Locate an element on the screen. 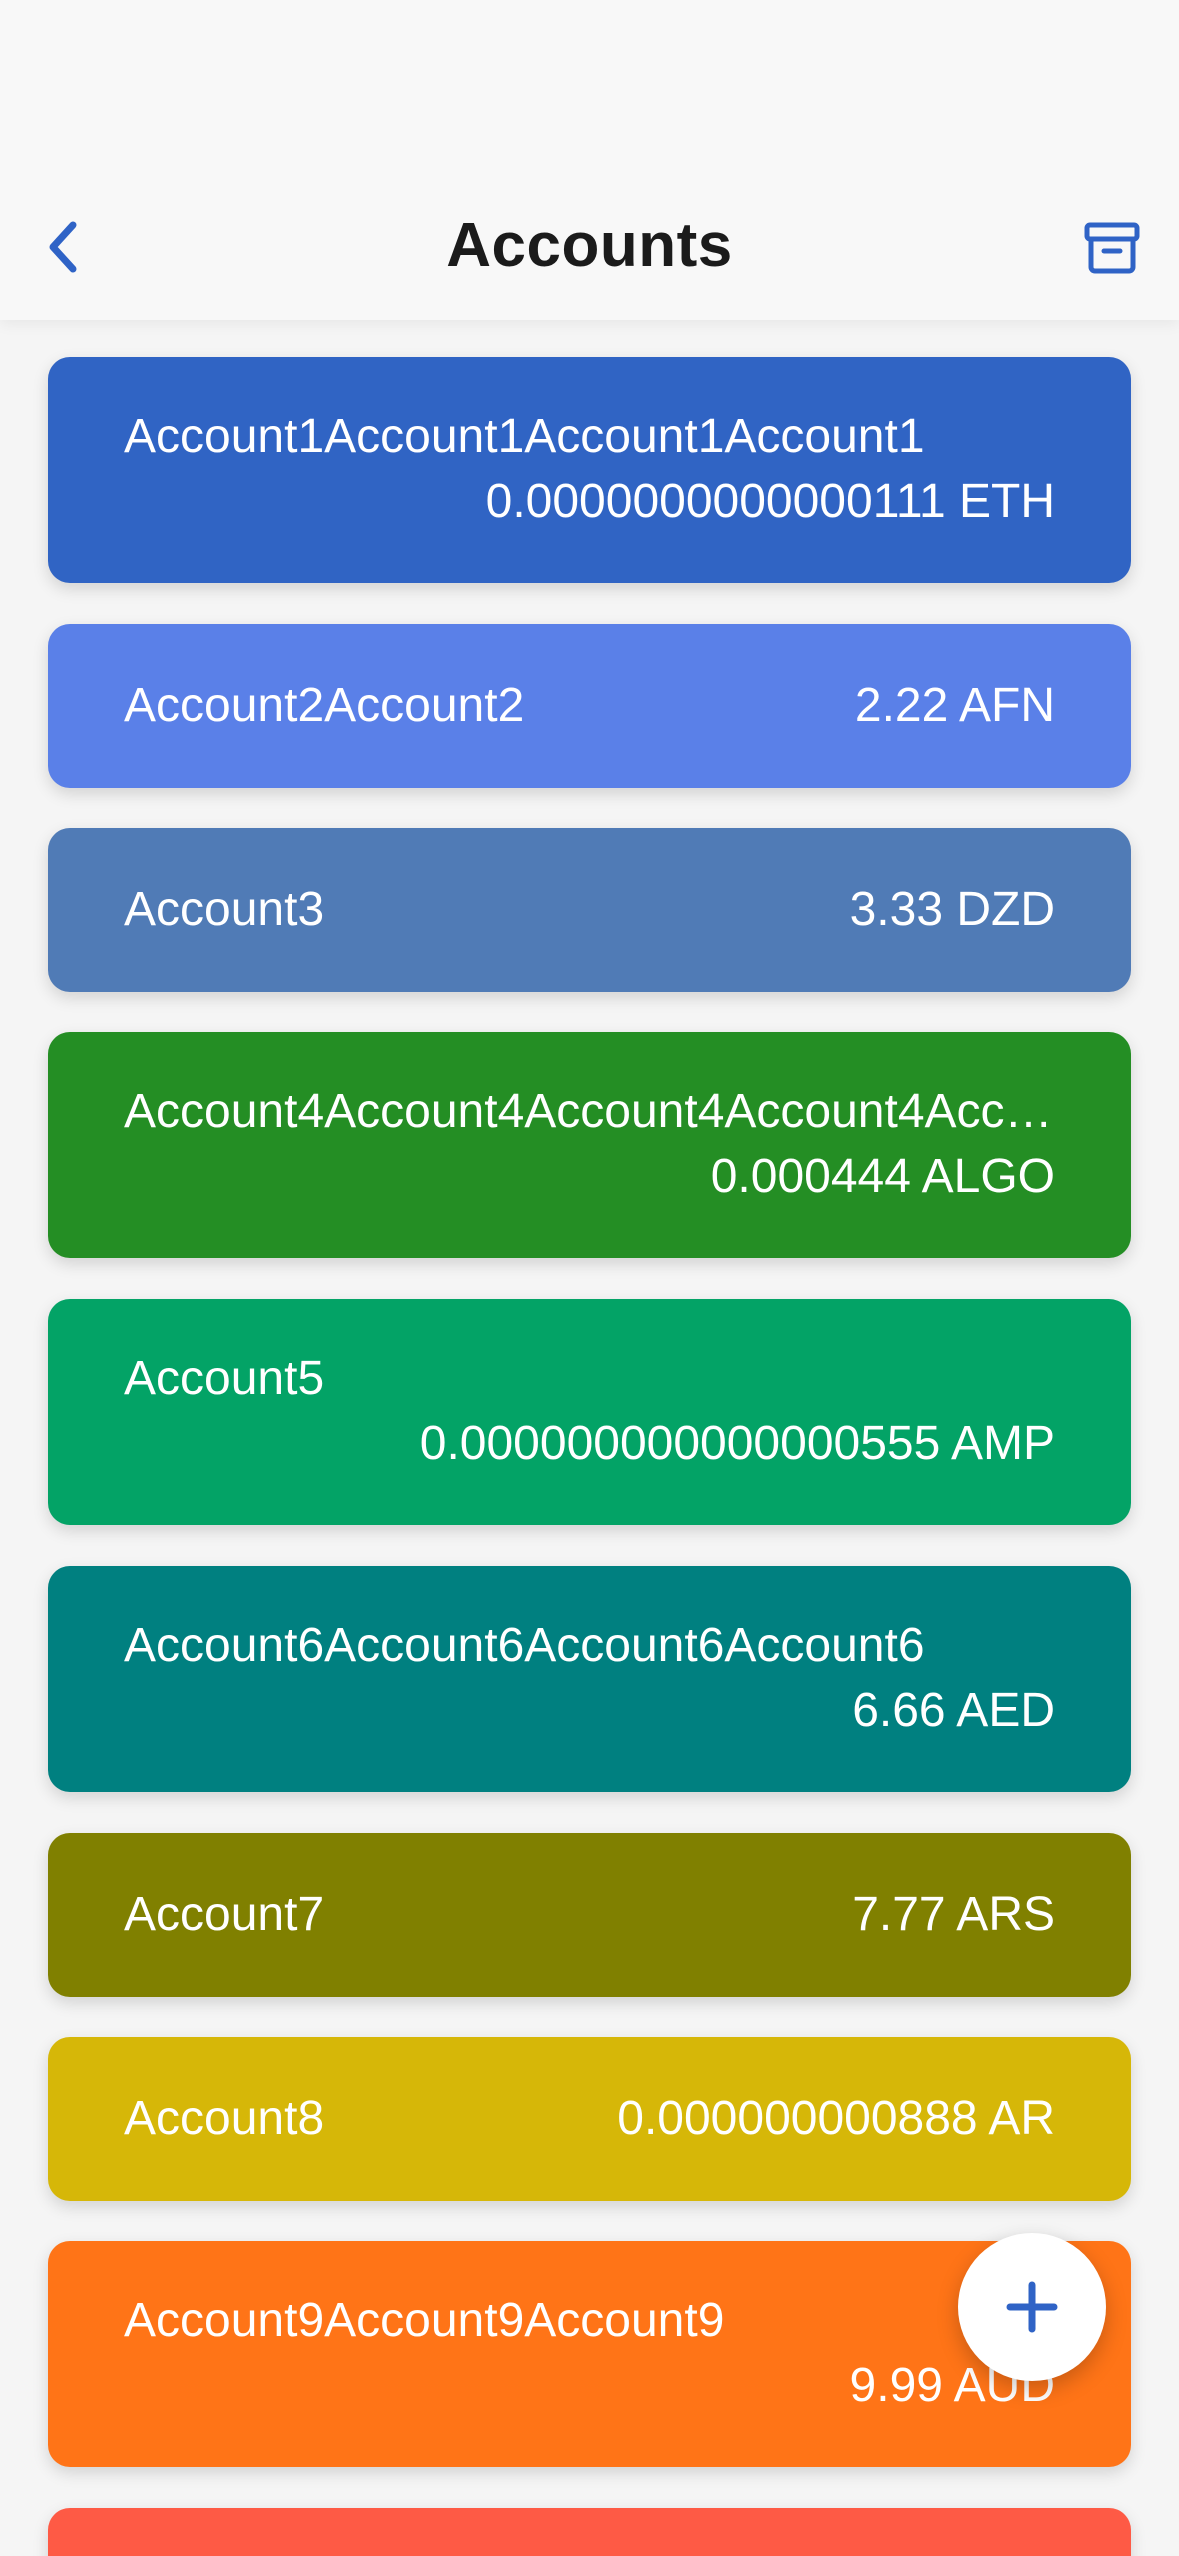 Image resolution: width=1179 pixels, height=2556 pixels. account-balance: 7.77 ARS is located at coordinates (953, 1914).